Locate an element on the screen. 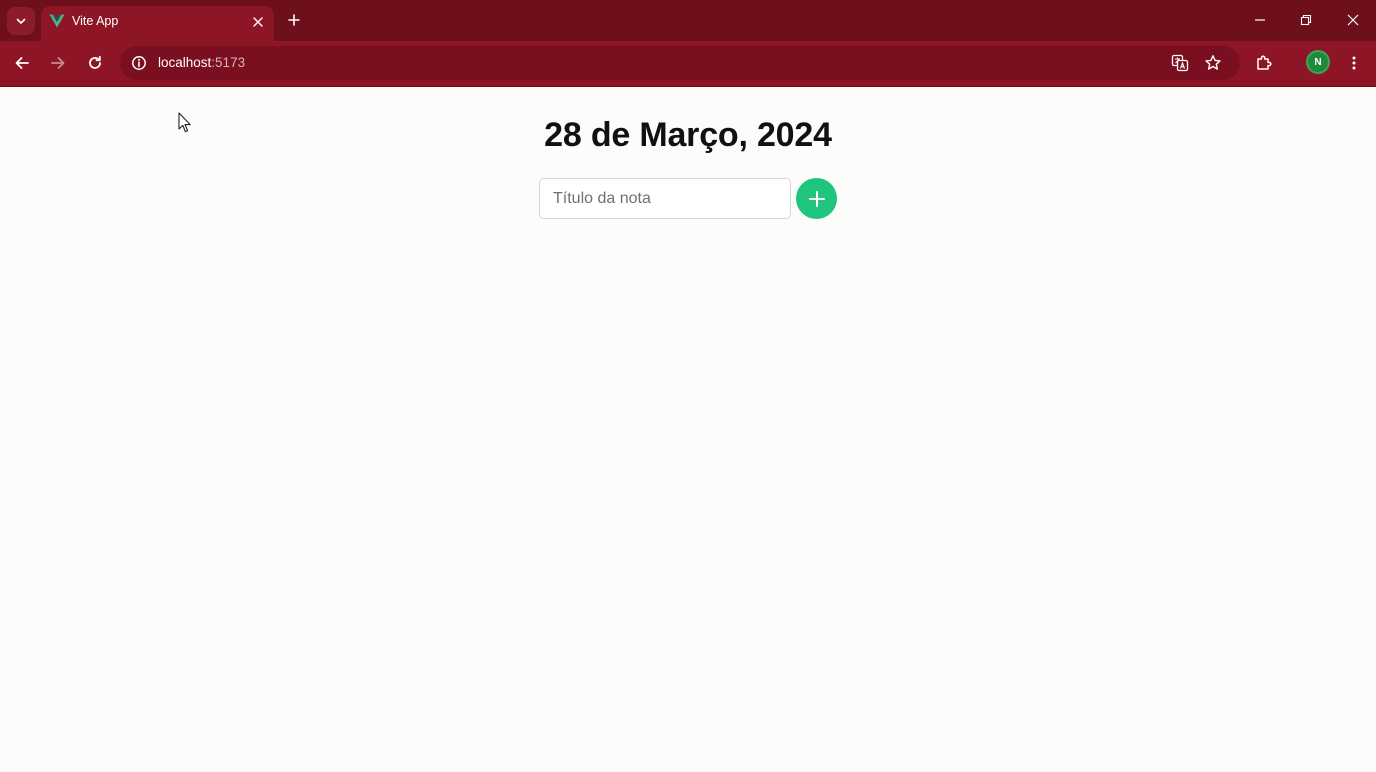 Image resolution: width=1376 pixels, height=772 pixels. restore-icon is located at coordinates (1306, 20).